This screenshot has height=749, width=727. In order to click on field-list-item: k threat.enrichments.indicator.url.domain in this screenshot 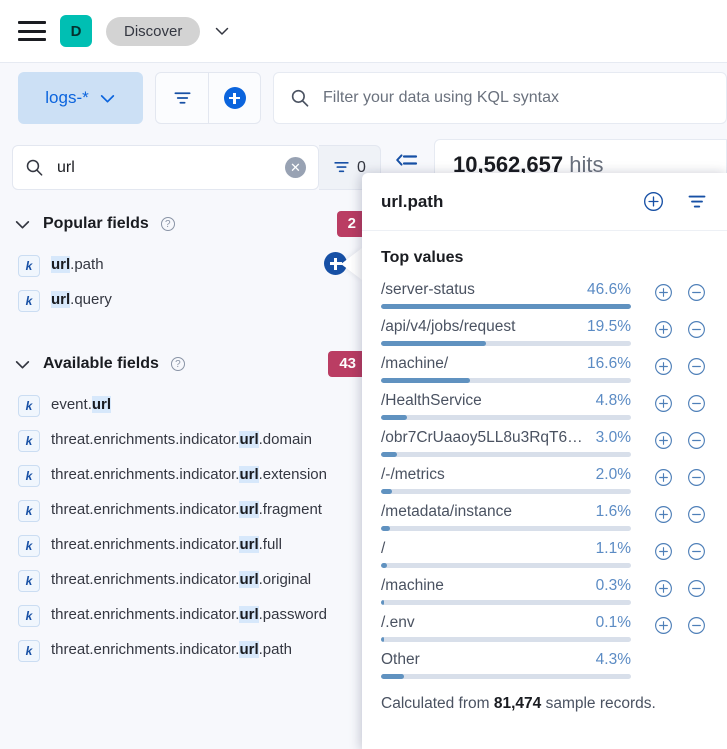, I will do `click(190, 440)`.